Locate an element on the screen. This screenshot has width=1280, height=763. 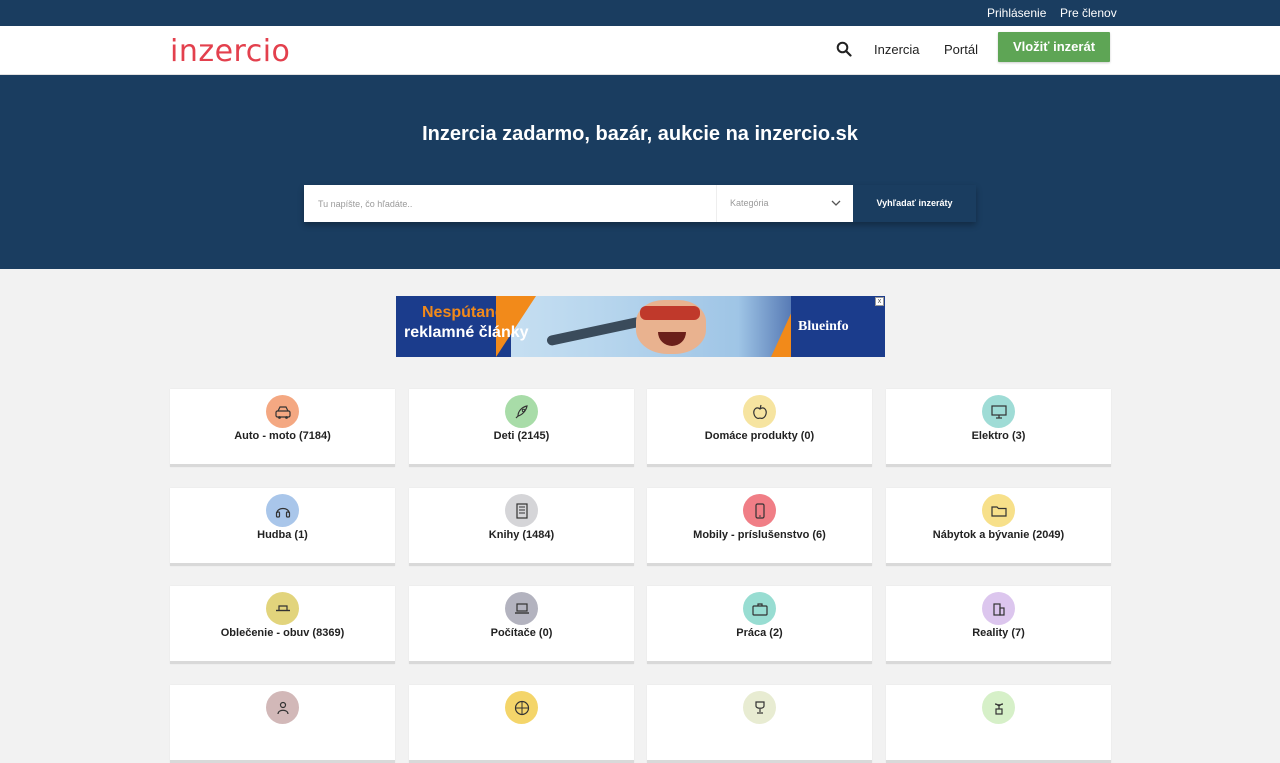
chevron-down-icon is located at coordinates (836, 203).